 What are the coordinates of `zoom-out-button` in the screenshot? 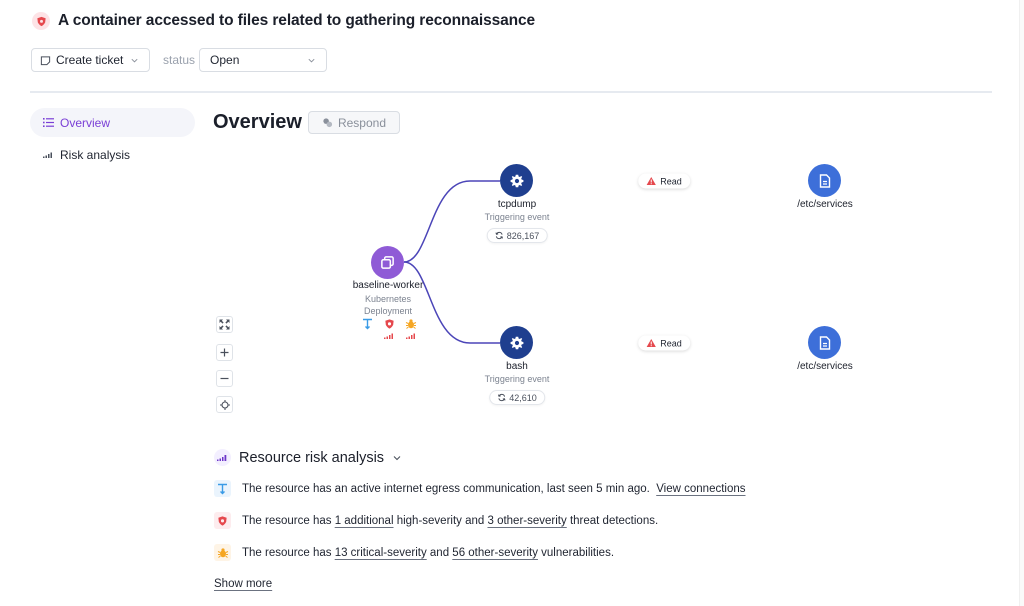 It's located at (224, 378).